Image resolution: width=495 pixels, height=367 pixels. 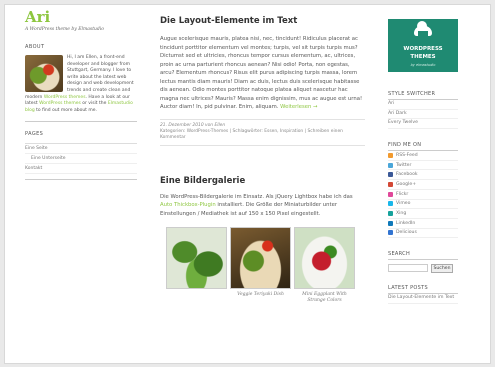 I want to click on rss-icon, so click(x=390, y=155).